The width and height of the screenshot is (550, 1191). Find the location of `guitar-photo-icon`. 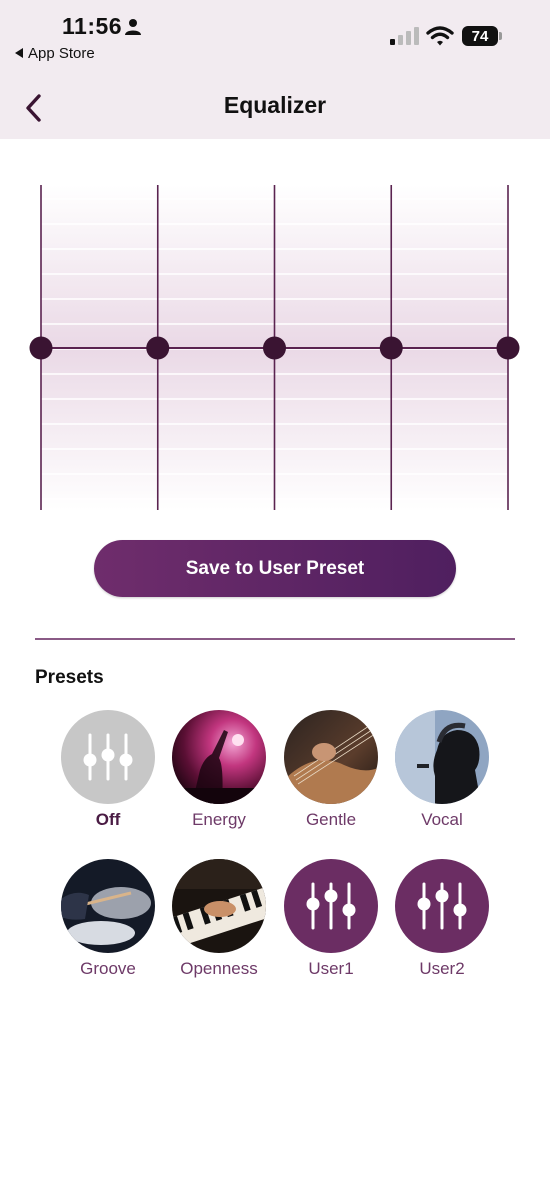

guitar-photo-icon is located at coordinates (331, 757).